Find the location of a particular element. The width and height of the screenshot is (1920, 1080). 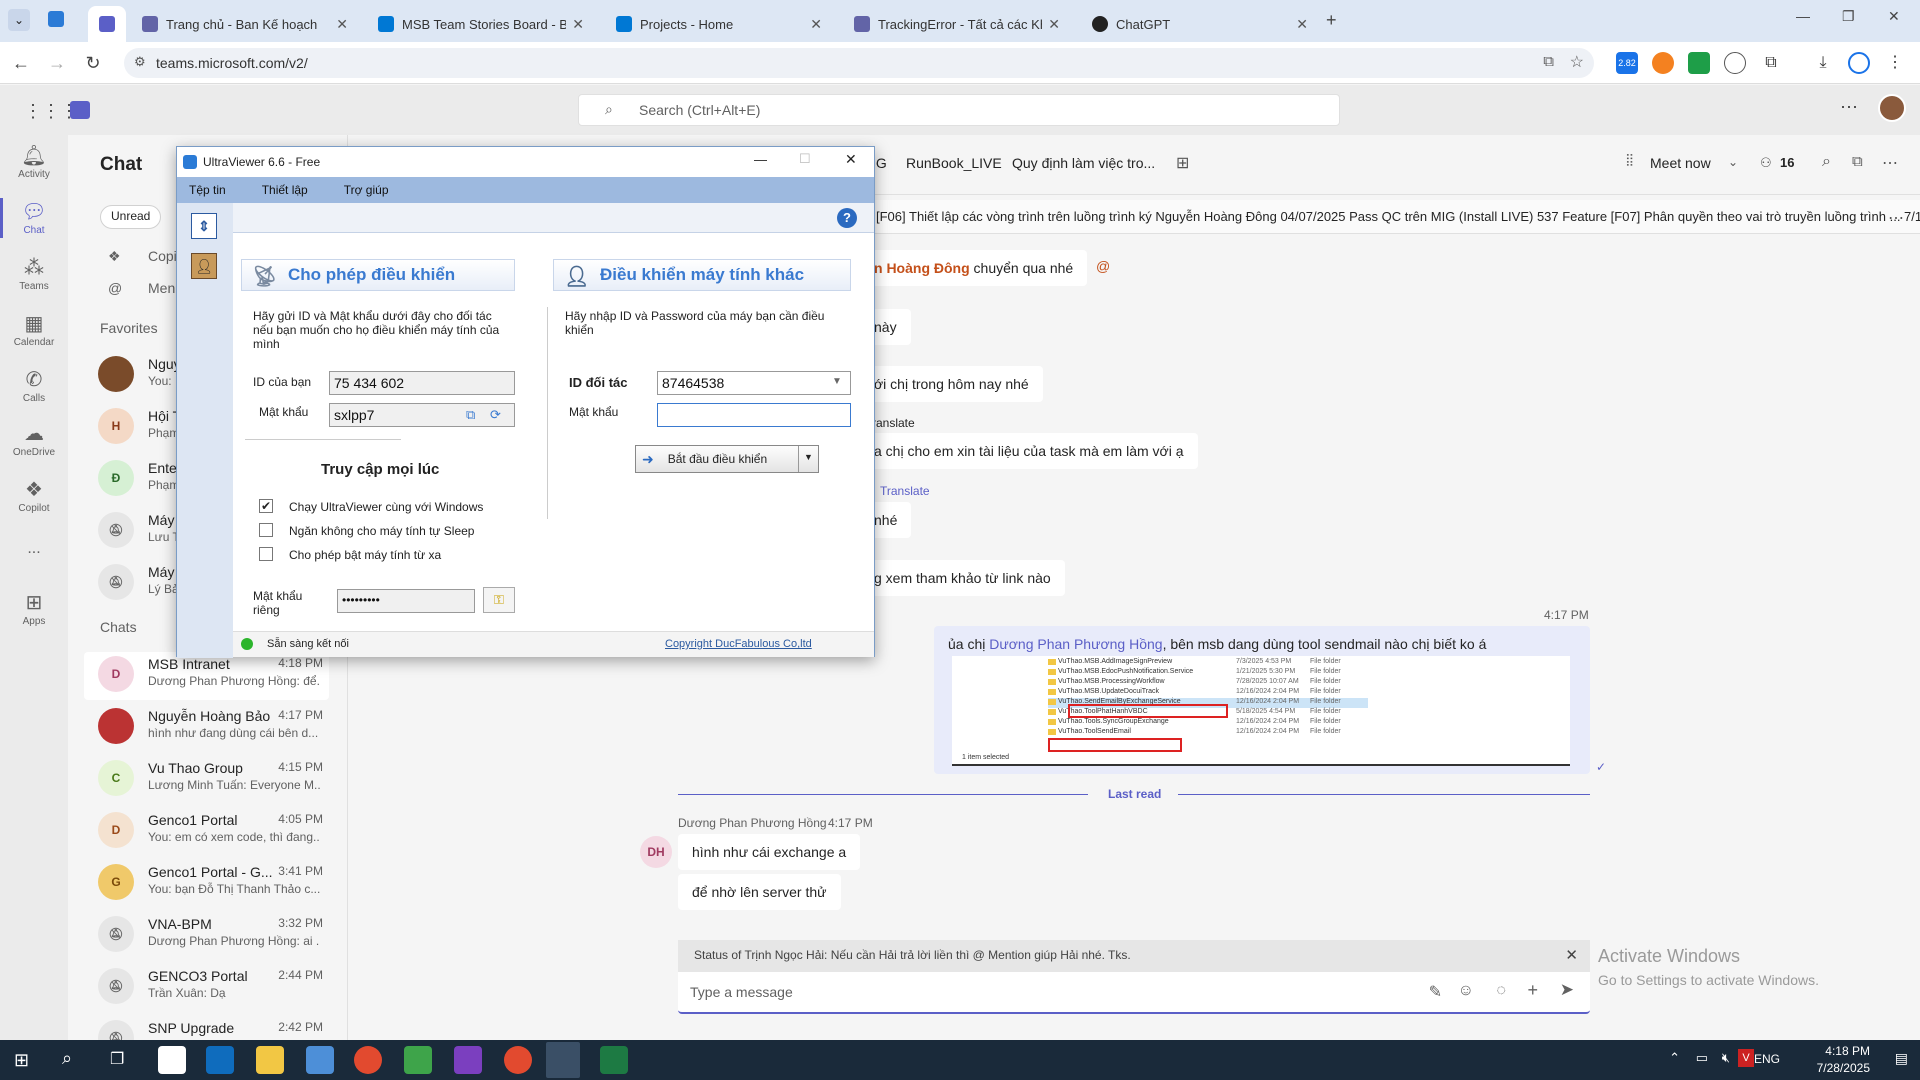

chat-item: 🔕︎ SNP Upgrade 2:42 PM is located at coordinates (206, 1028).